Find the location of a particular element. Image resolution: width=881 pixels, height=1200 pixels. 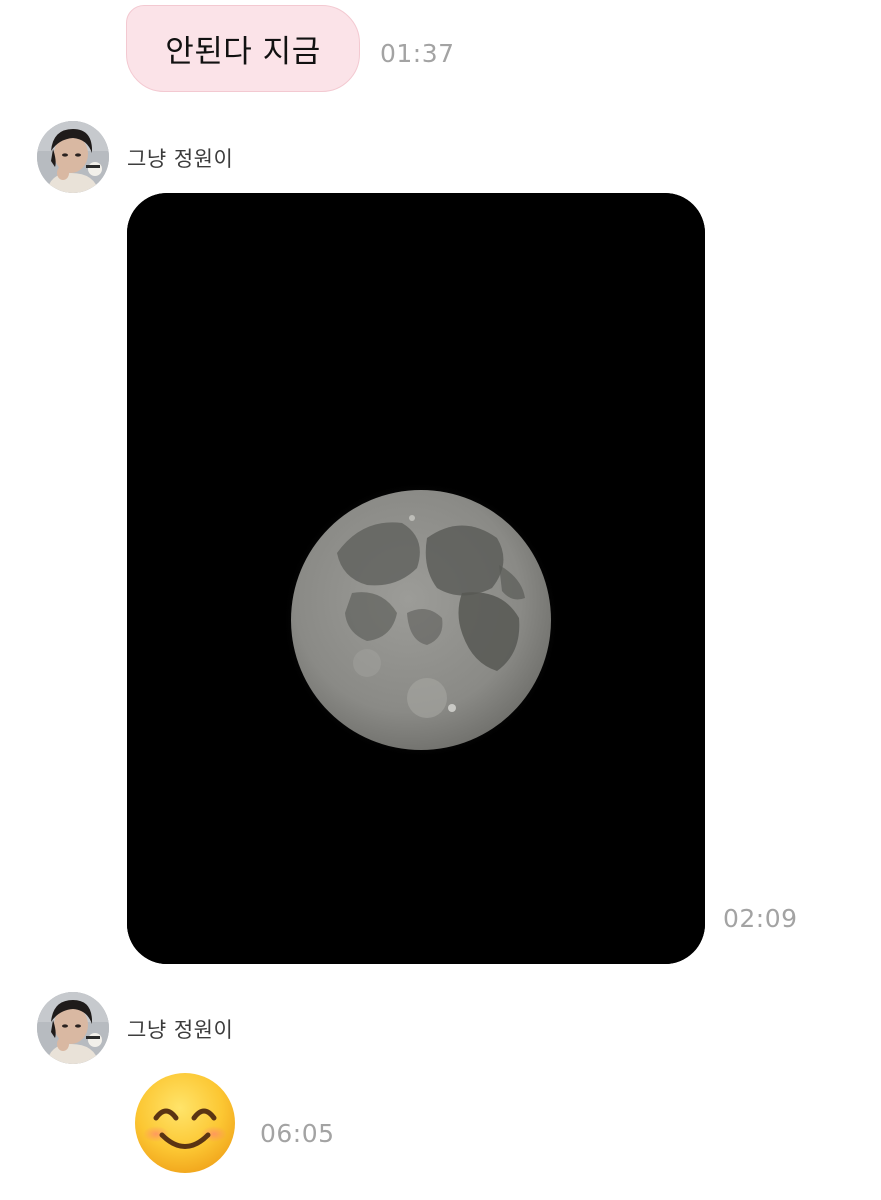

message-timestamp: 06:05 is located at coordinates (297, 1133).